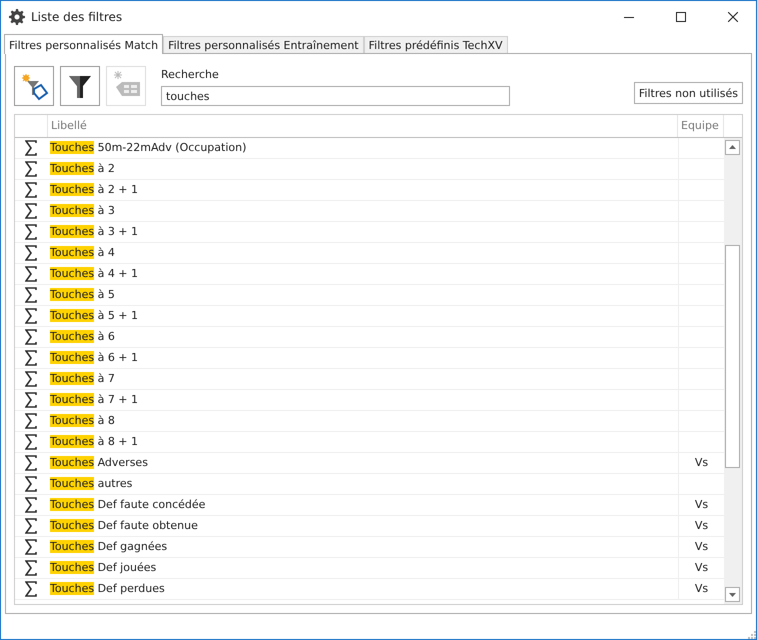 The image size is (757, 640). I want to click on column-header: Equipe, so click(700, 125).